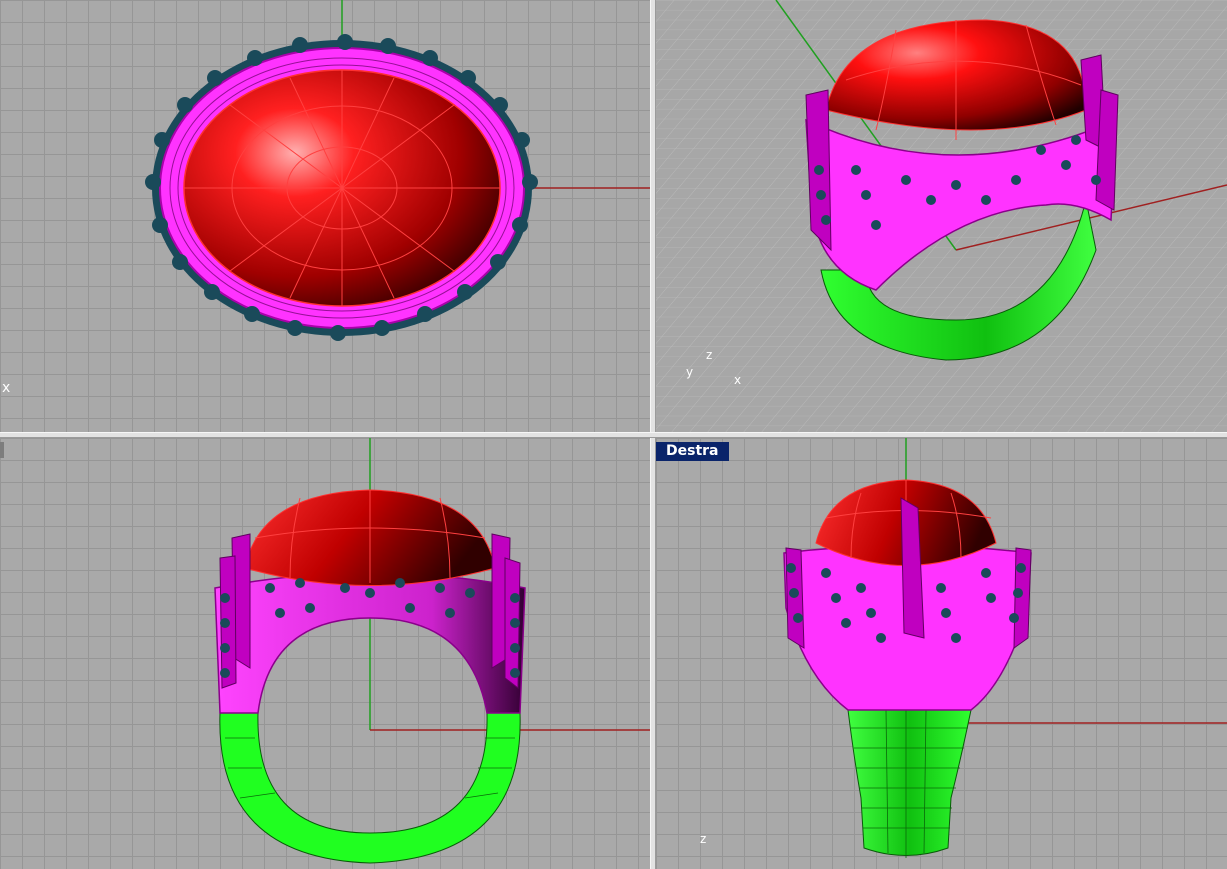 The width and height of the screenshot is (1227, 869). I want to click on viewport-splitter-horizontal, so click(613, 435).